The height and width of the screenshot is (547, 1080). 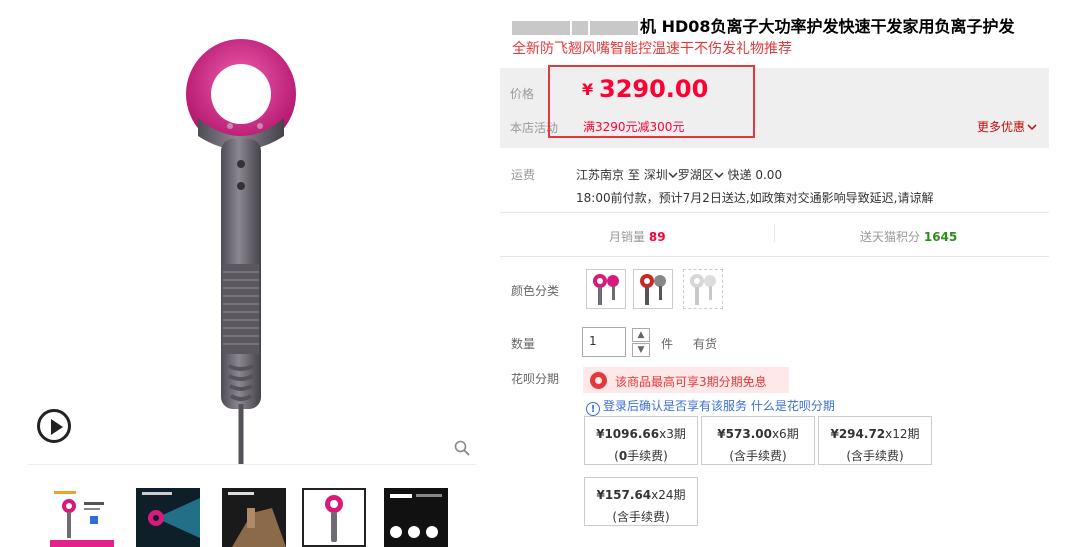 I want to click on plan-price: ¥573.00, so click(x=744, y=434).